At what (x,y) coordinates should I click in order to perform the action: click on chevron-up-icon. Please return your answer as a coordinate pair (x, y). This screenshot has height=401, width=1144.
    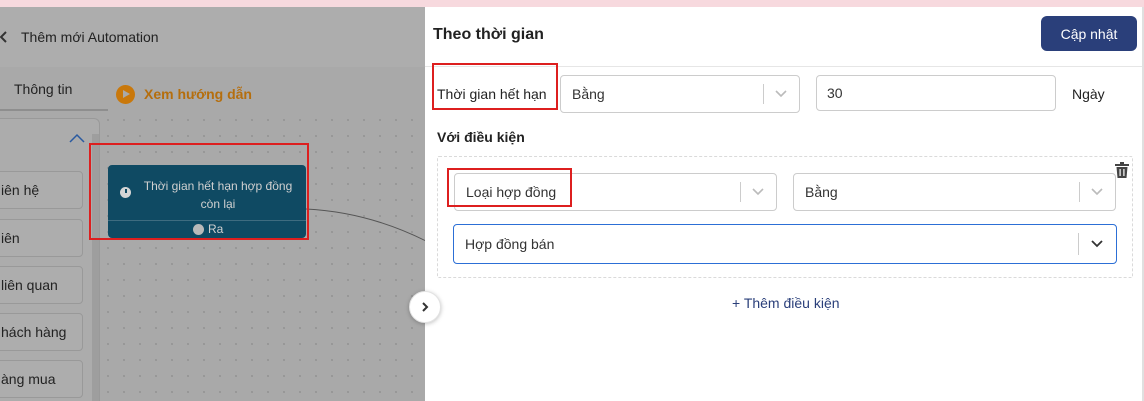
    Looking at the image, I should click on (77, 138).